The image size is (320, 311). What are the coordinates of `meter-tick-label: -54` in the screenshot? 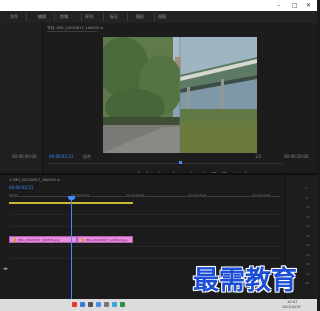 It's located at (307, 273).